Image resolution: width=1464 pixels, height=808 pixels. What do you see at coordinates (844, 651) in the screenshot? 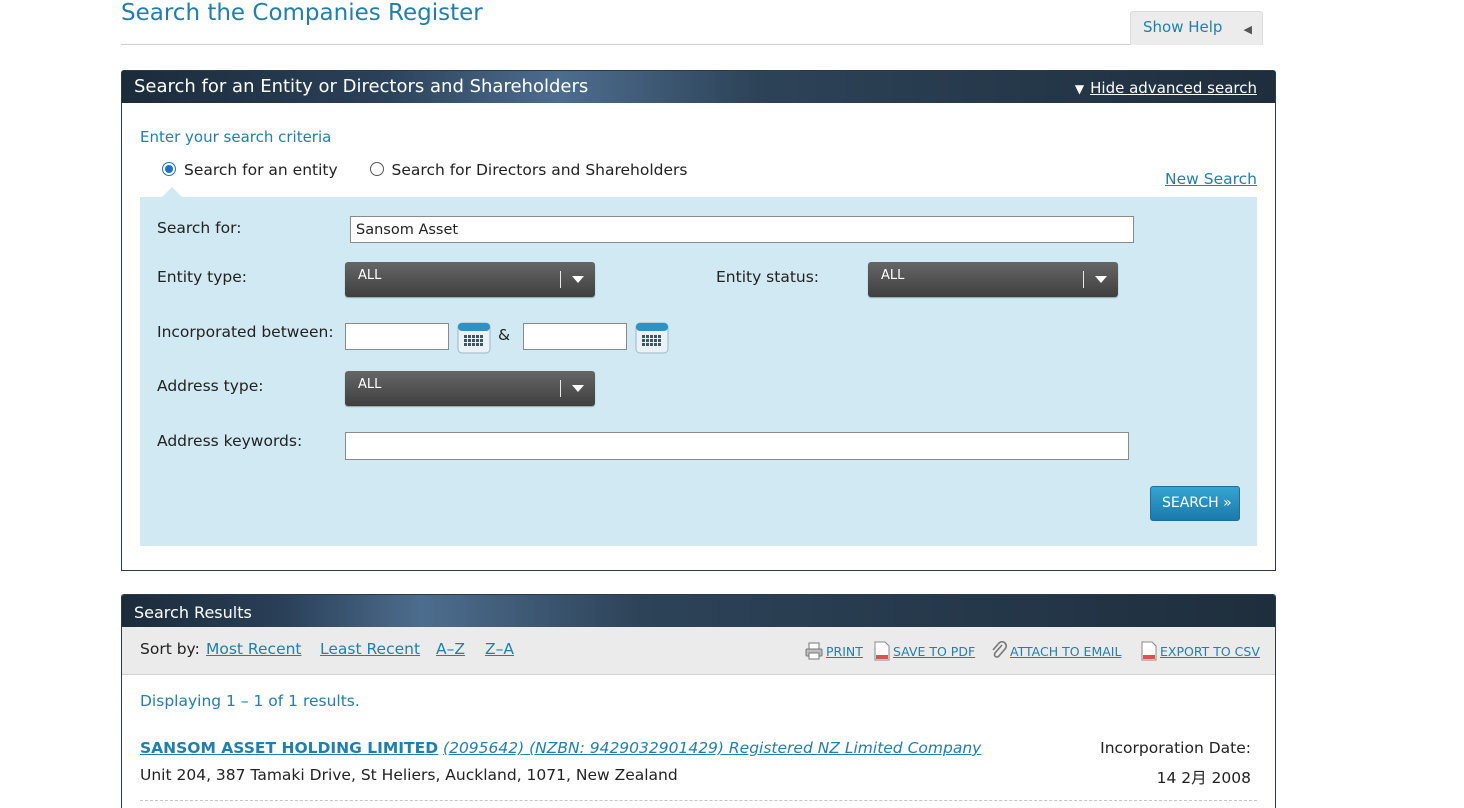
I see `print-label: PRINT` at bounding box center [844, 651].